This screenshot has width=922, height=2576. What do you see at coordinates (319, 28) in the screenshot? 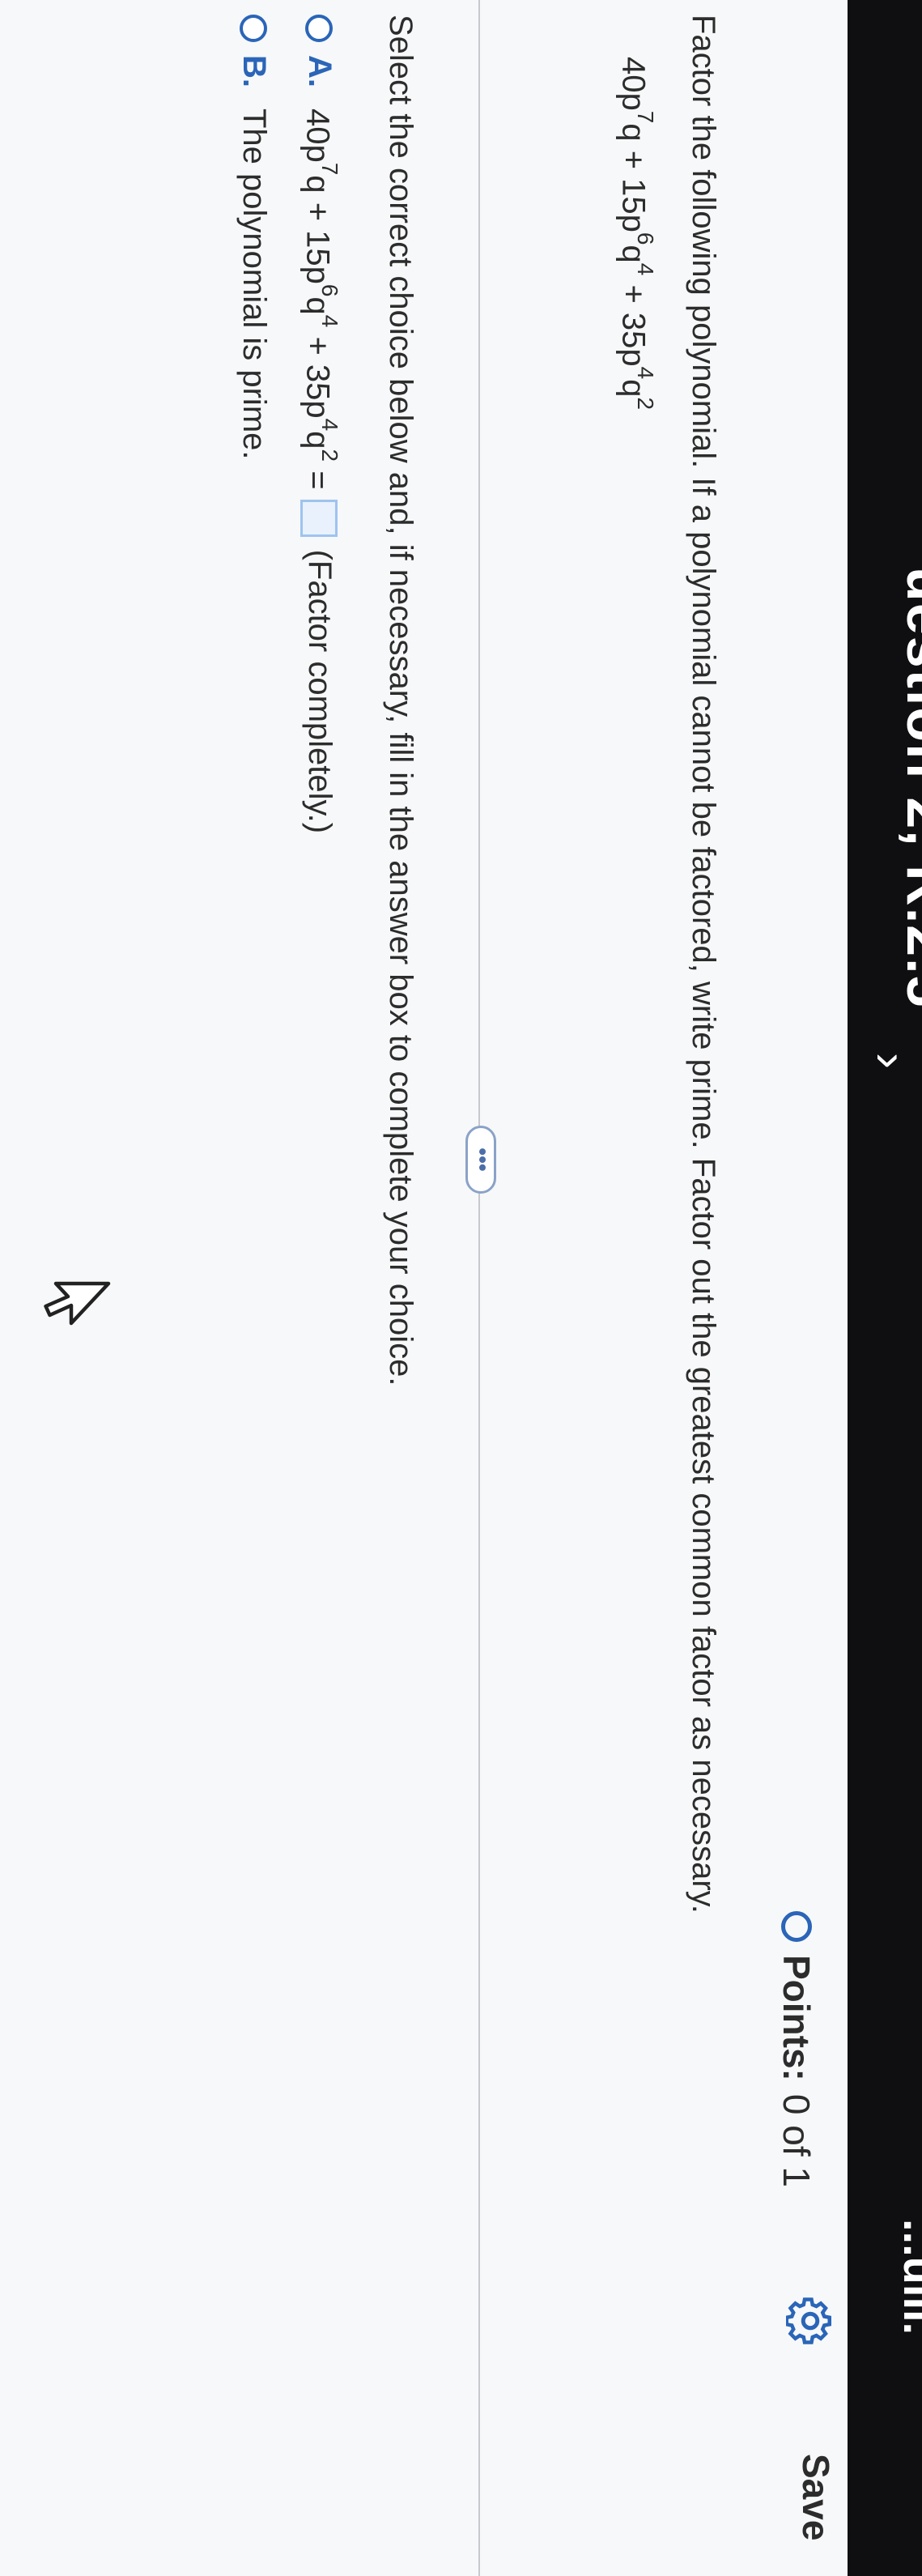
I see `choice-a-radio` at bounding box center [319, 28].